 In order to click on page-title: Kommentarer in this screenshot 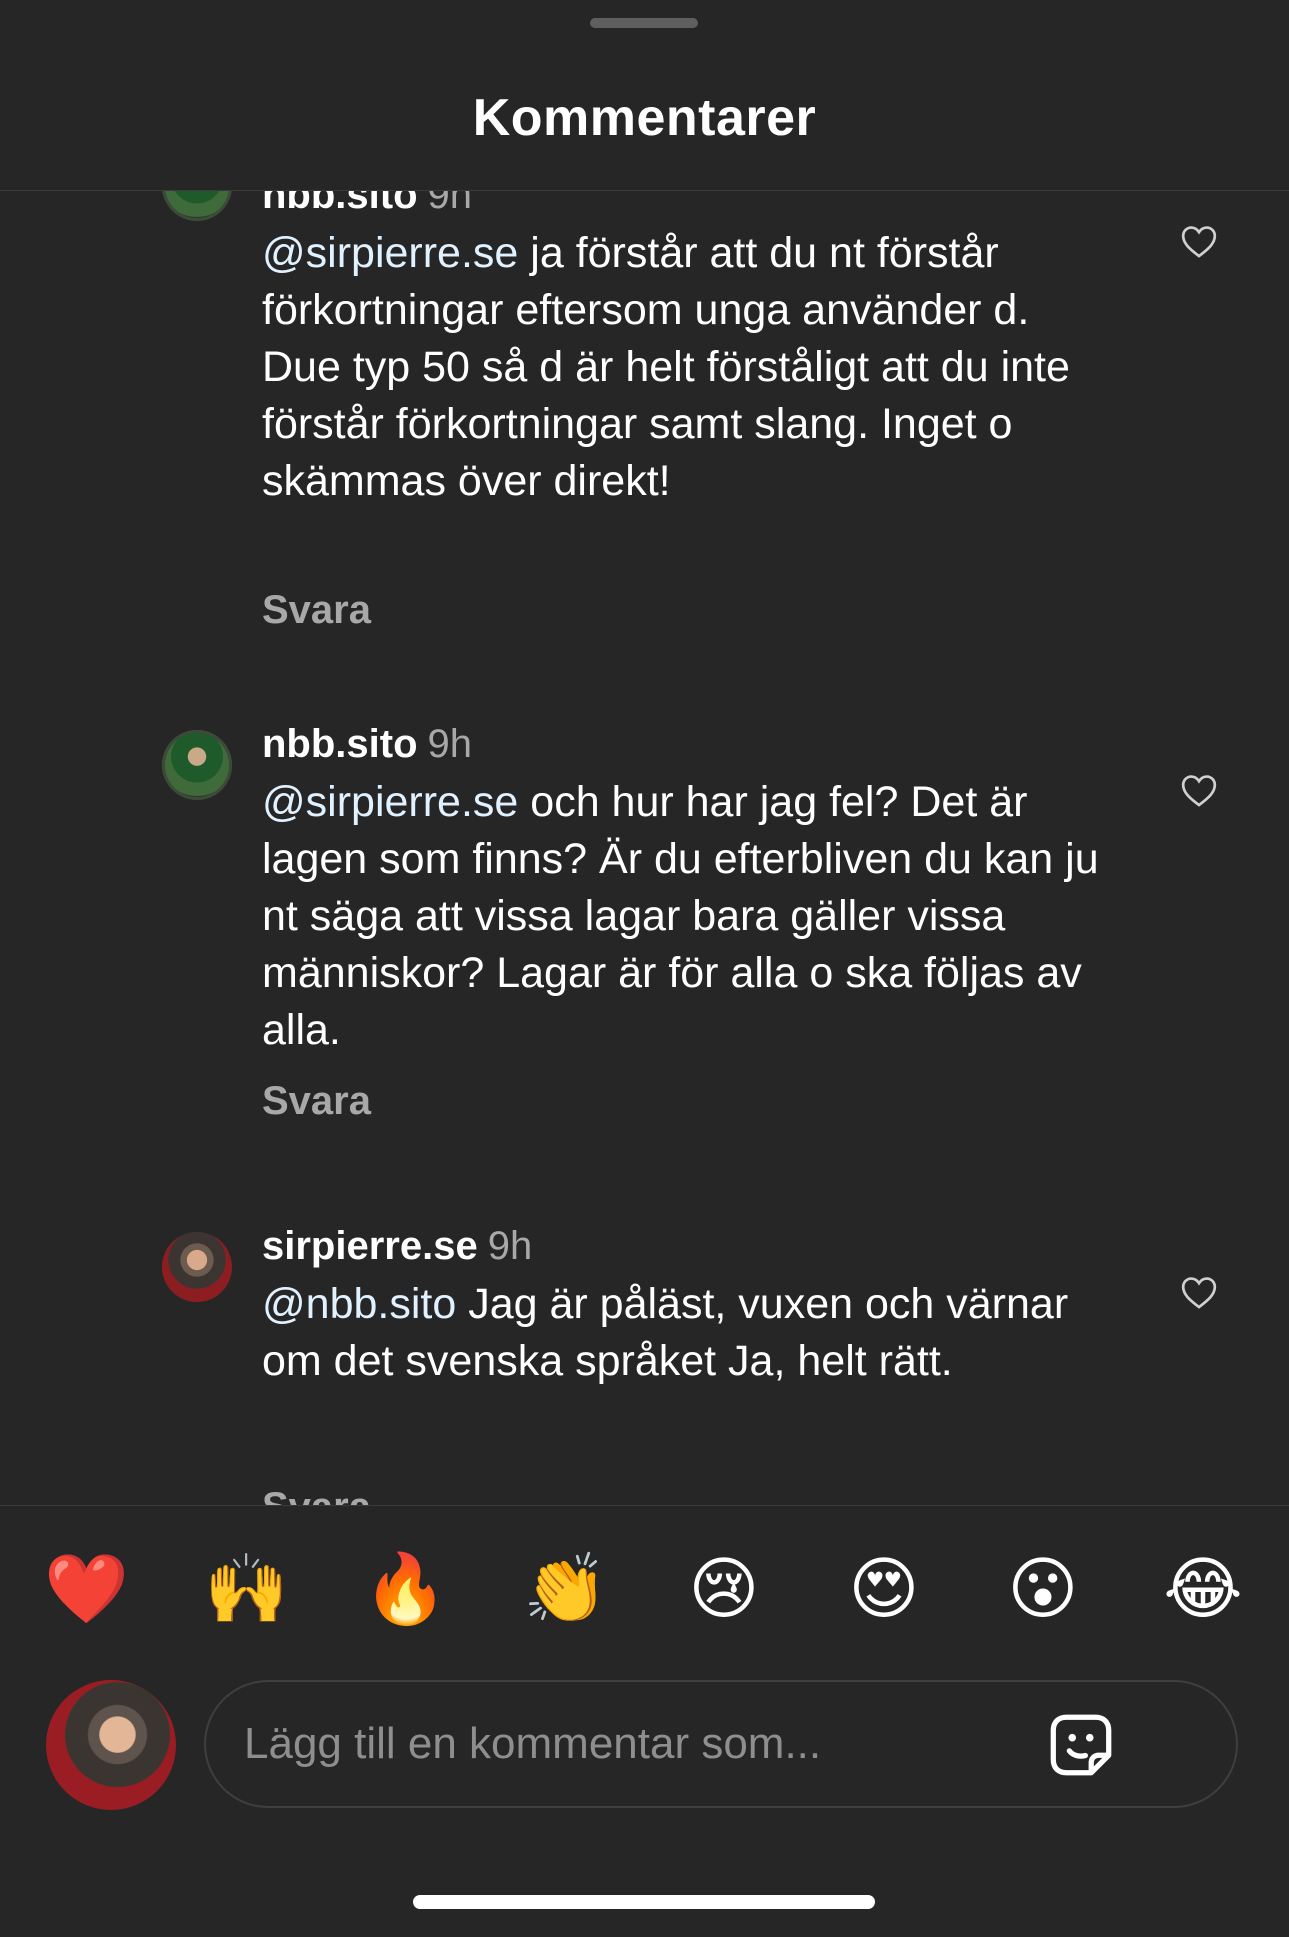, I will do `click(644, 118)`.